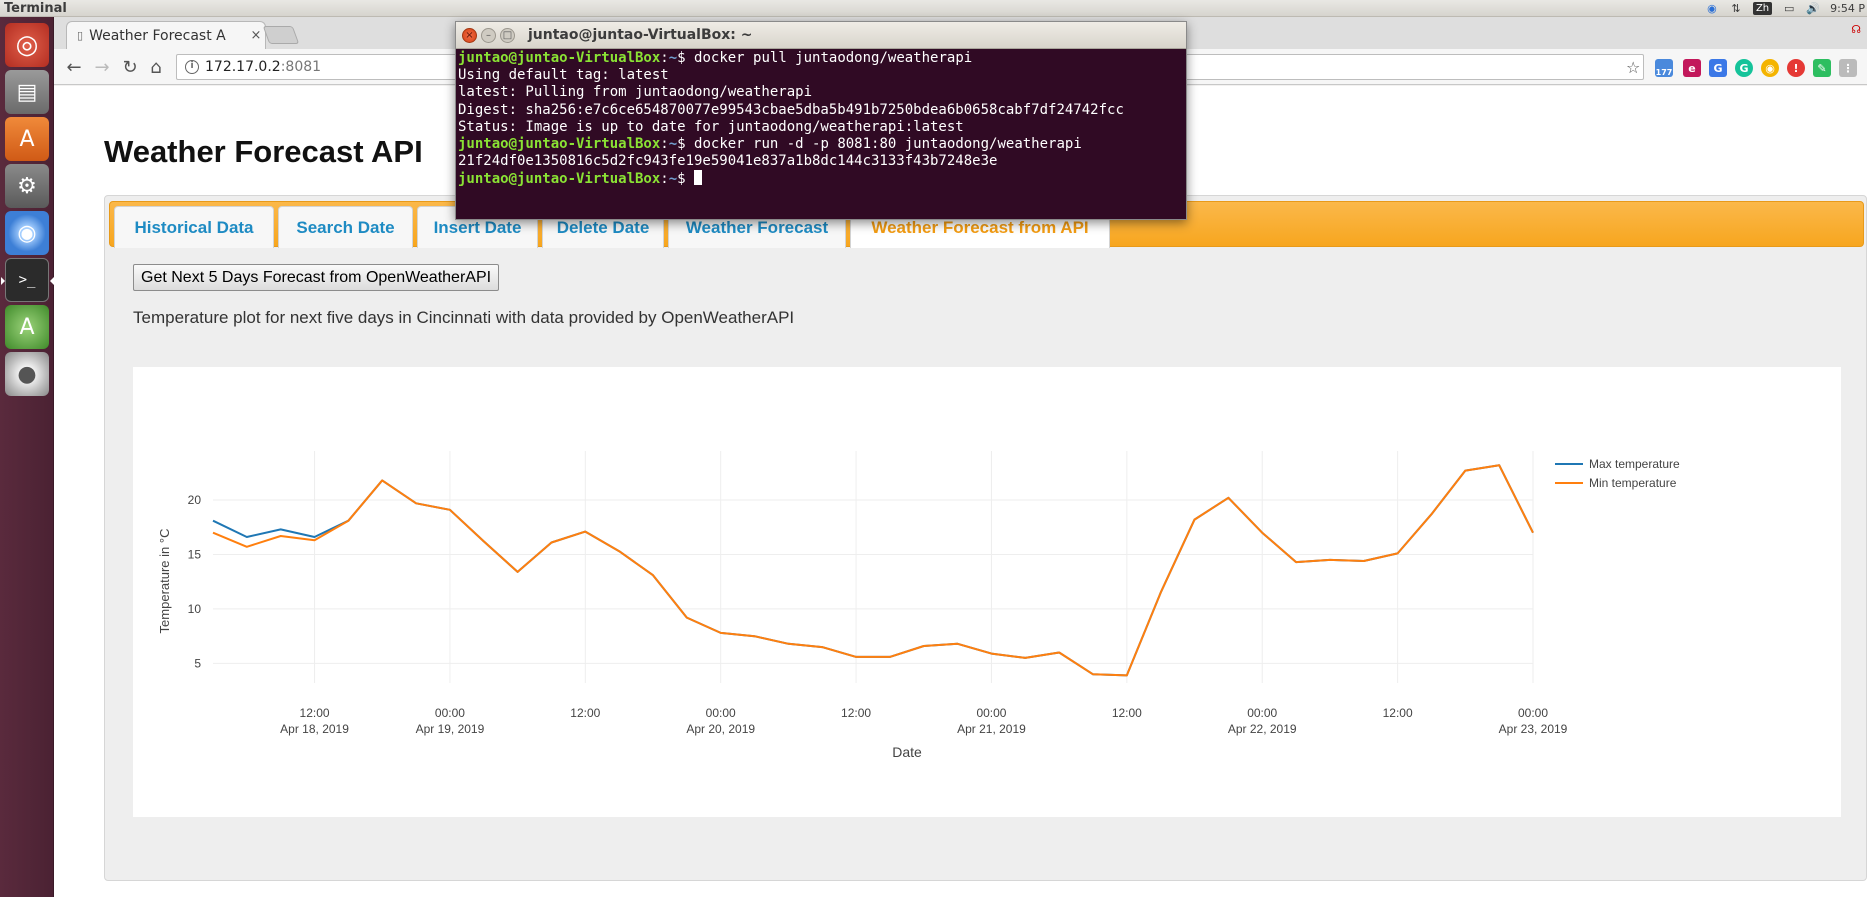  I want to click on tab-search-date: Search Date, so click(345, 227).